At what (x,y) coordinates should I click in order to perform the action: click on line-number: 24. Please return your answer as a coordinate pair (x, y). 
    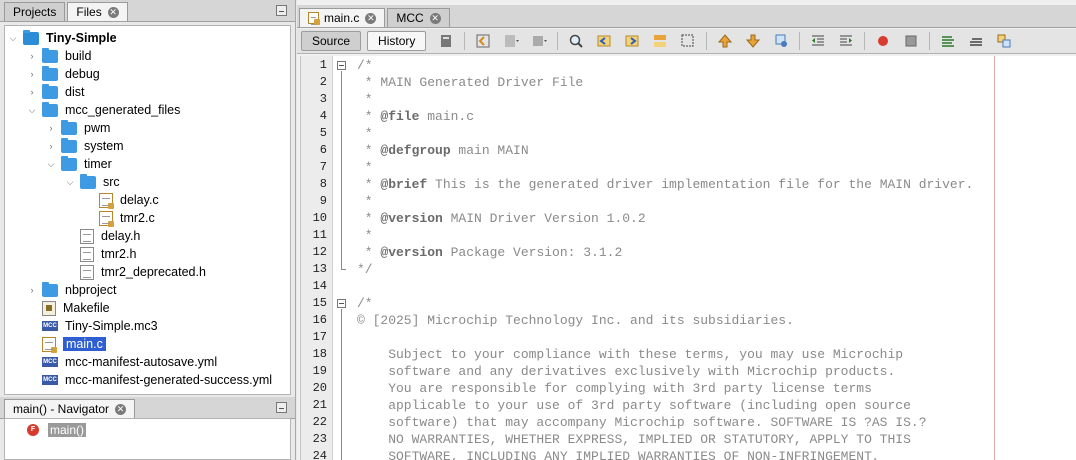
    Looking at the image, I should click on (319, 454).